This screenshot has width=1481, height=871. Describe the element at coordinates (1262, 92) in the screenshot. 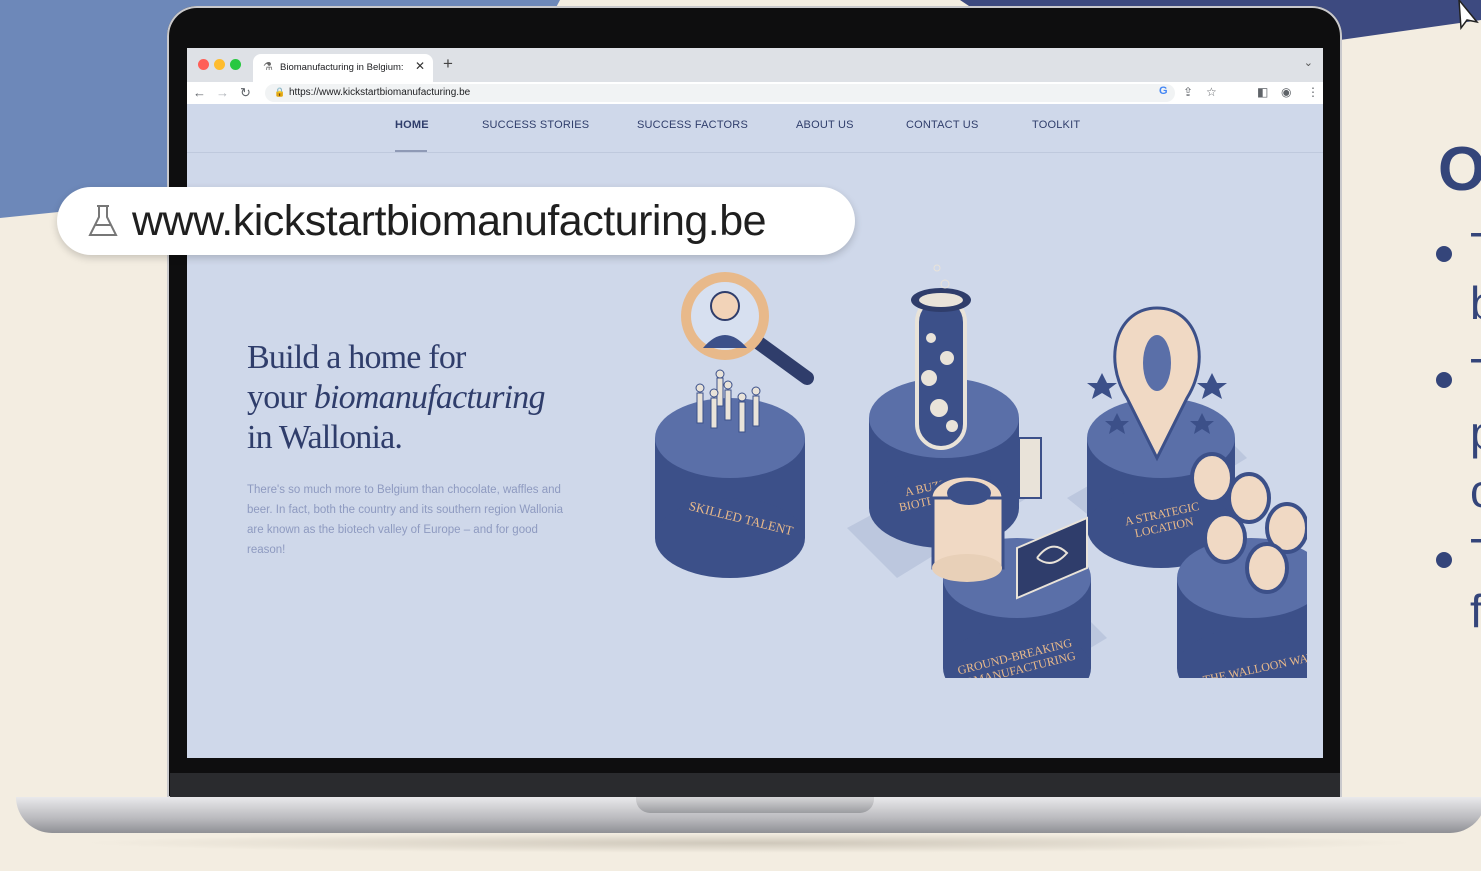

I see `side-panel-icon: ◧` at that location.